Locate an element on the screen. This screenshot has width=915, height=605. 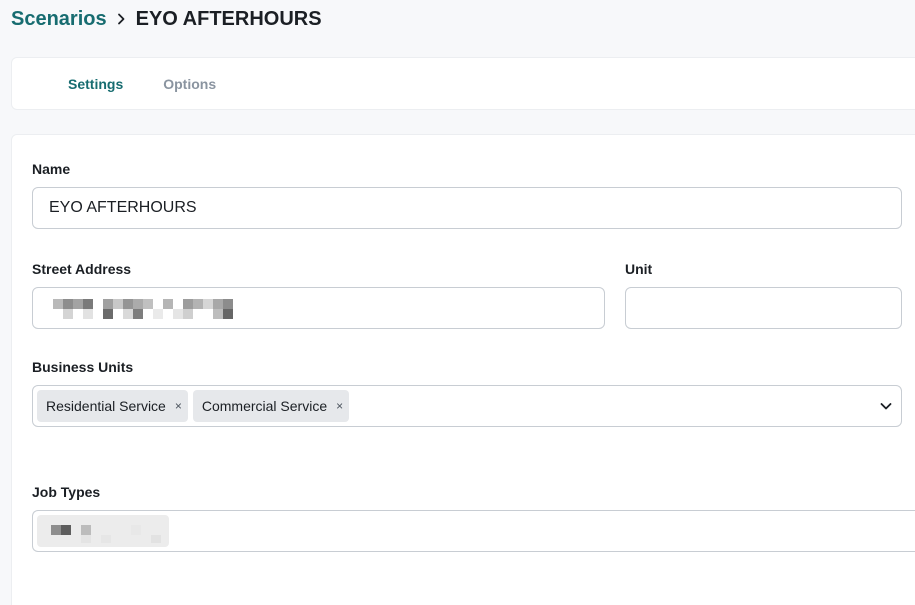
unit-label: Unit is located at coordinates (639, 269).